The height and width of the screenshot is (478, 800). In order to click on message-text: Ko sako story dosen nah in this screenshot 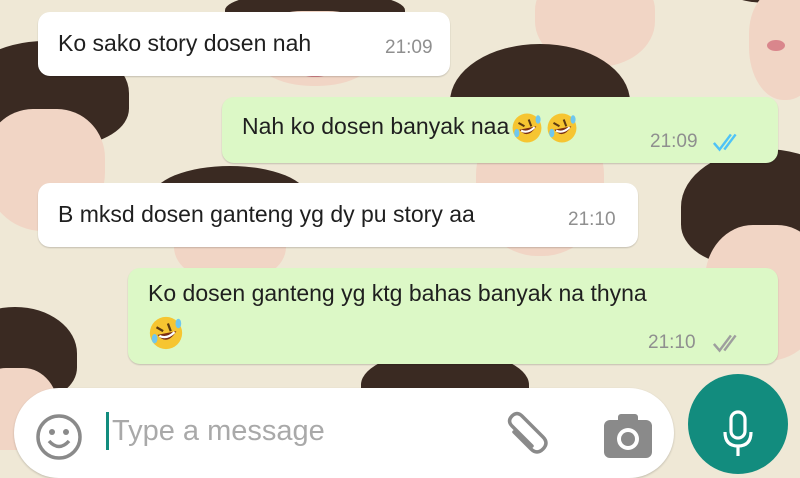, I will do `click(185, 43)`.